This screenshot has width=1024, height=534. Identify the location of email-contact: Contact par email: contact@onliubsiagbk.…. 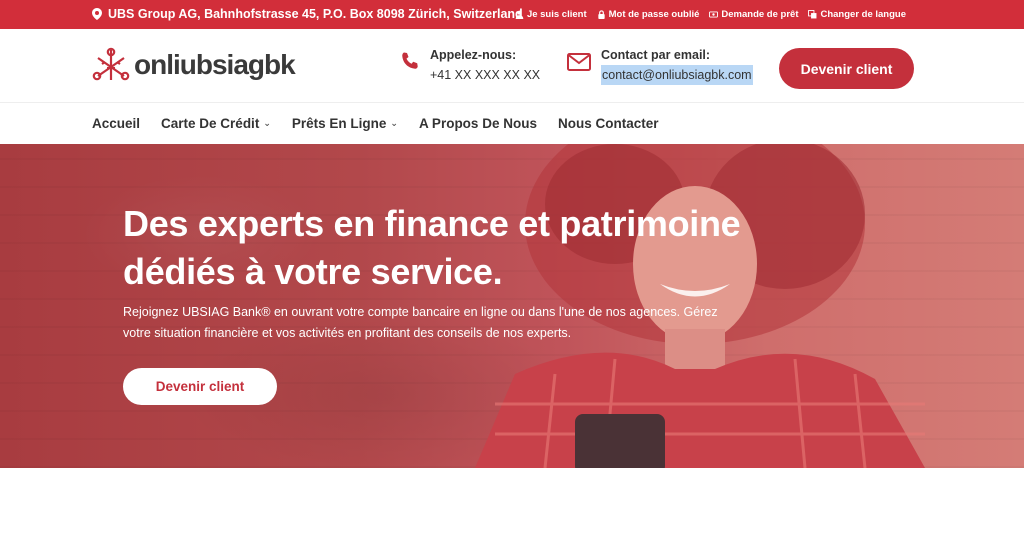
(660, 65).